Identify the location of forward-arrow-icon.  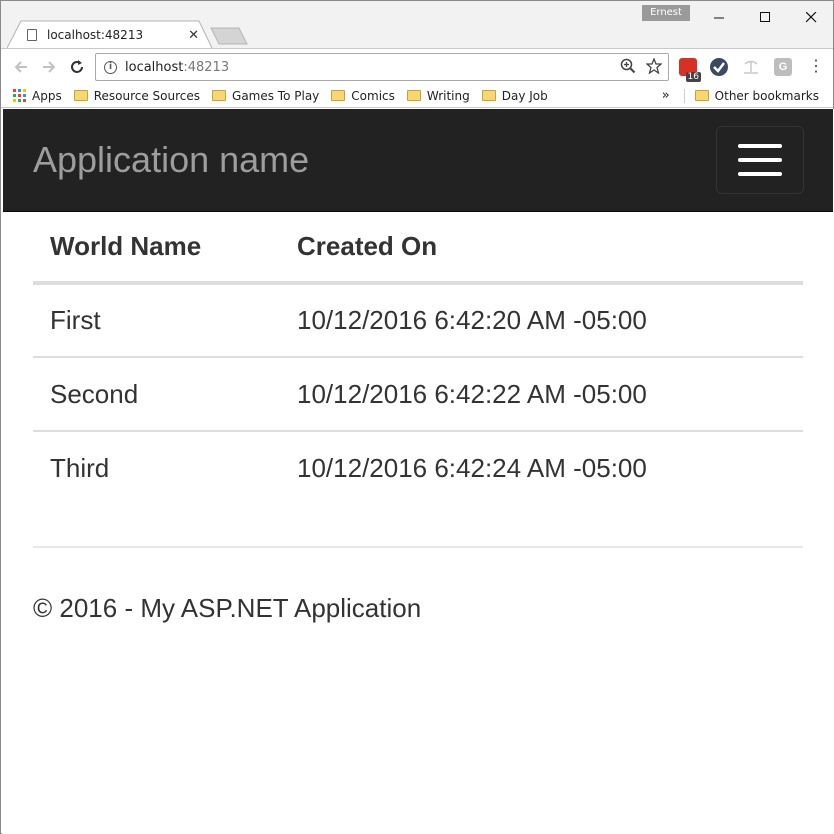
(49, 67).